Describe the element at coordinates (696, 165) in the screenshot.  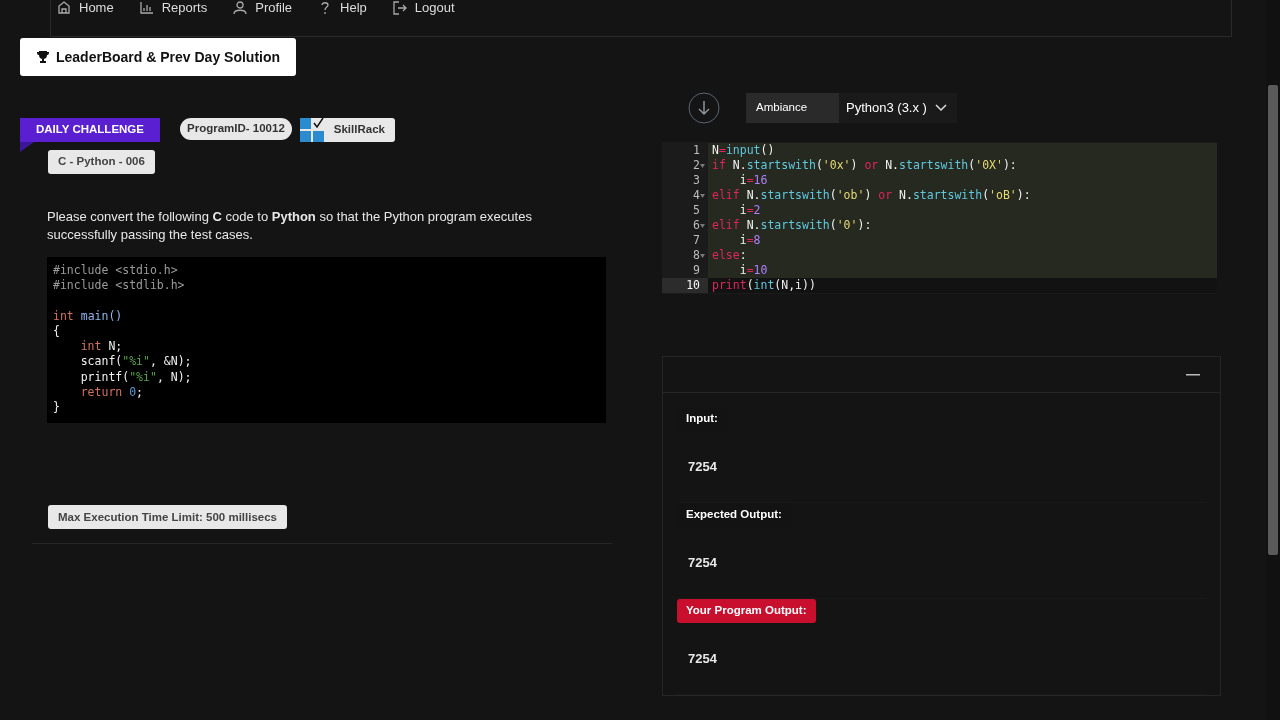
I see `line-number: 2` at that location.